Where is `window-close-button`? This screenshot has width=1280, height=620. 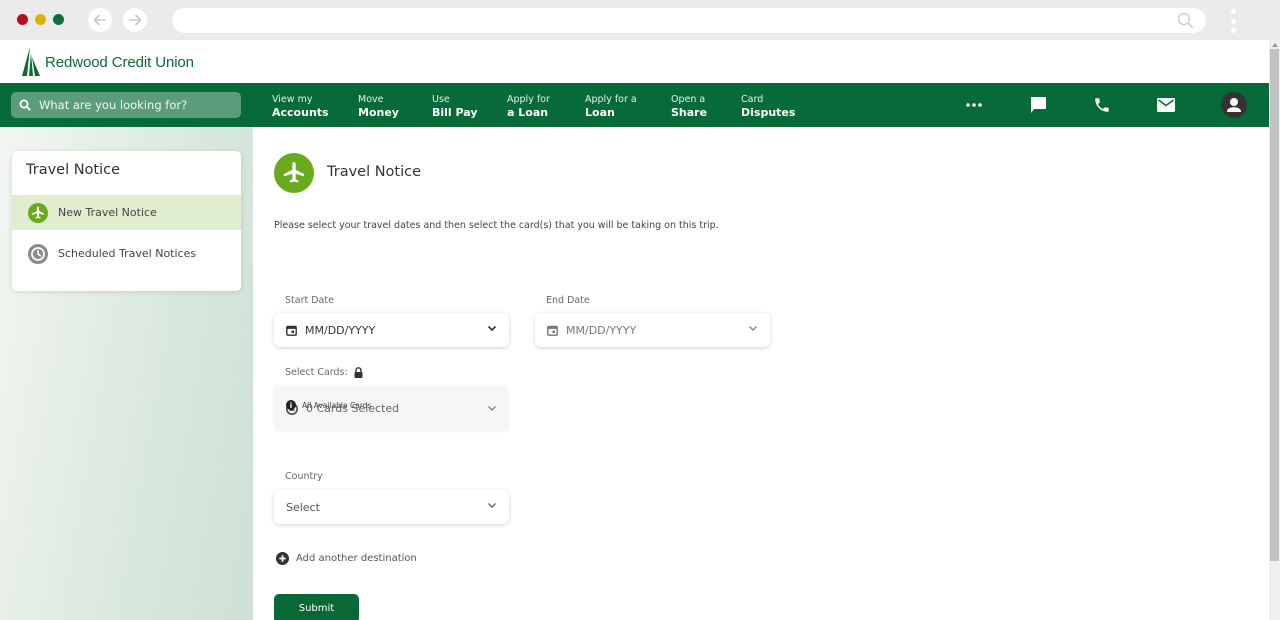
window-close-button is located at coordinates (22, 19).